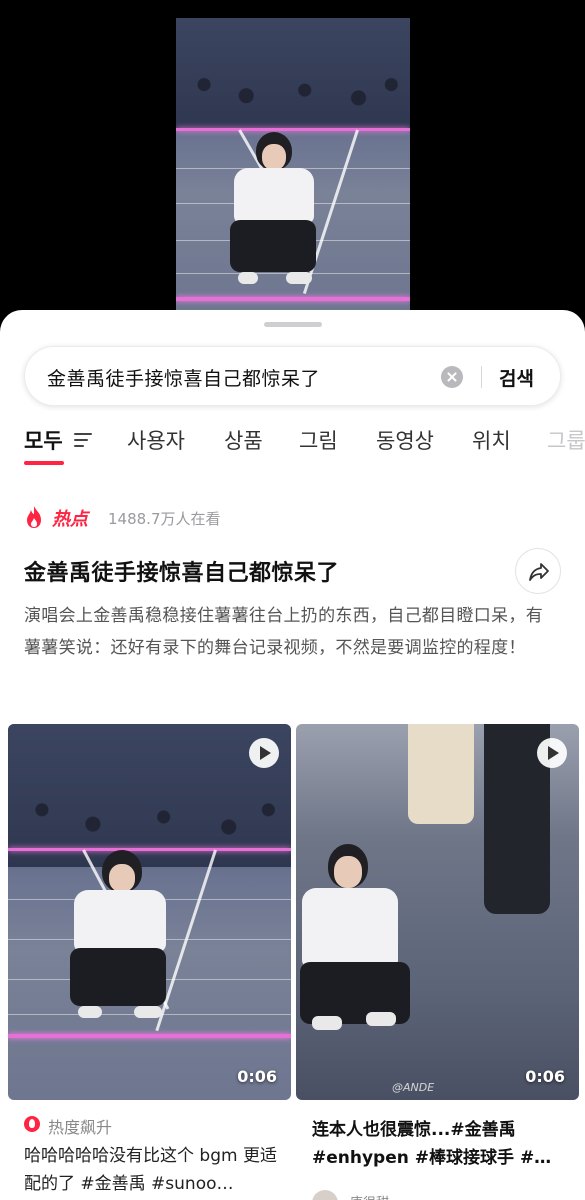 Image resolution: width=585 pixels, height=1200 pixels. Describe the element at coordinates (164, 519) in the screenshot. I see `view-count: 1488.7万人在看` at that location.